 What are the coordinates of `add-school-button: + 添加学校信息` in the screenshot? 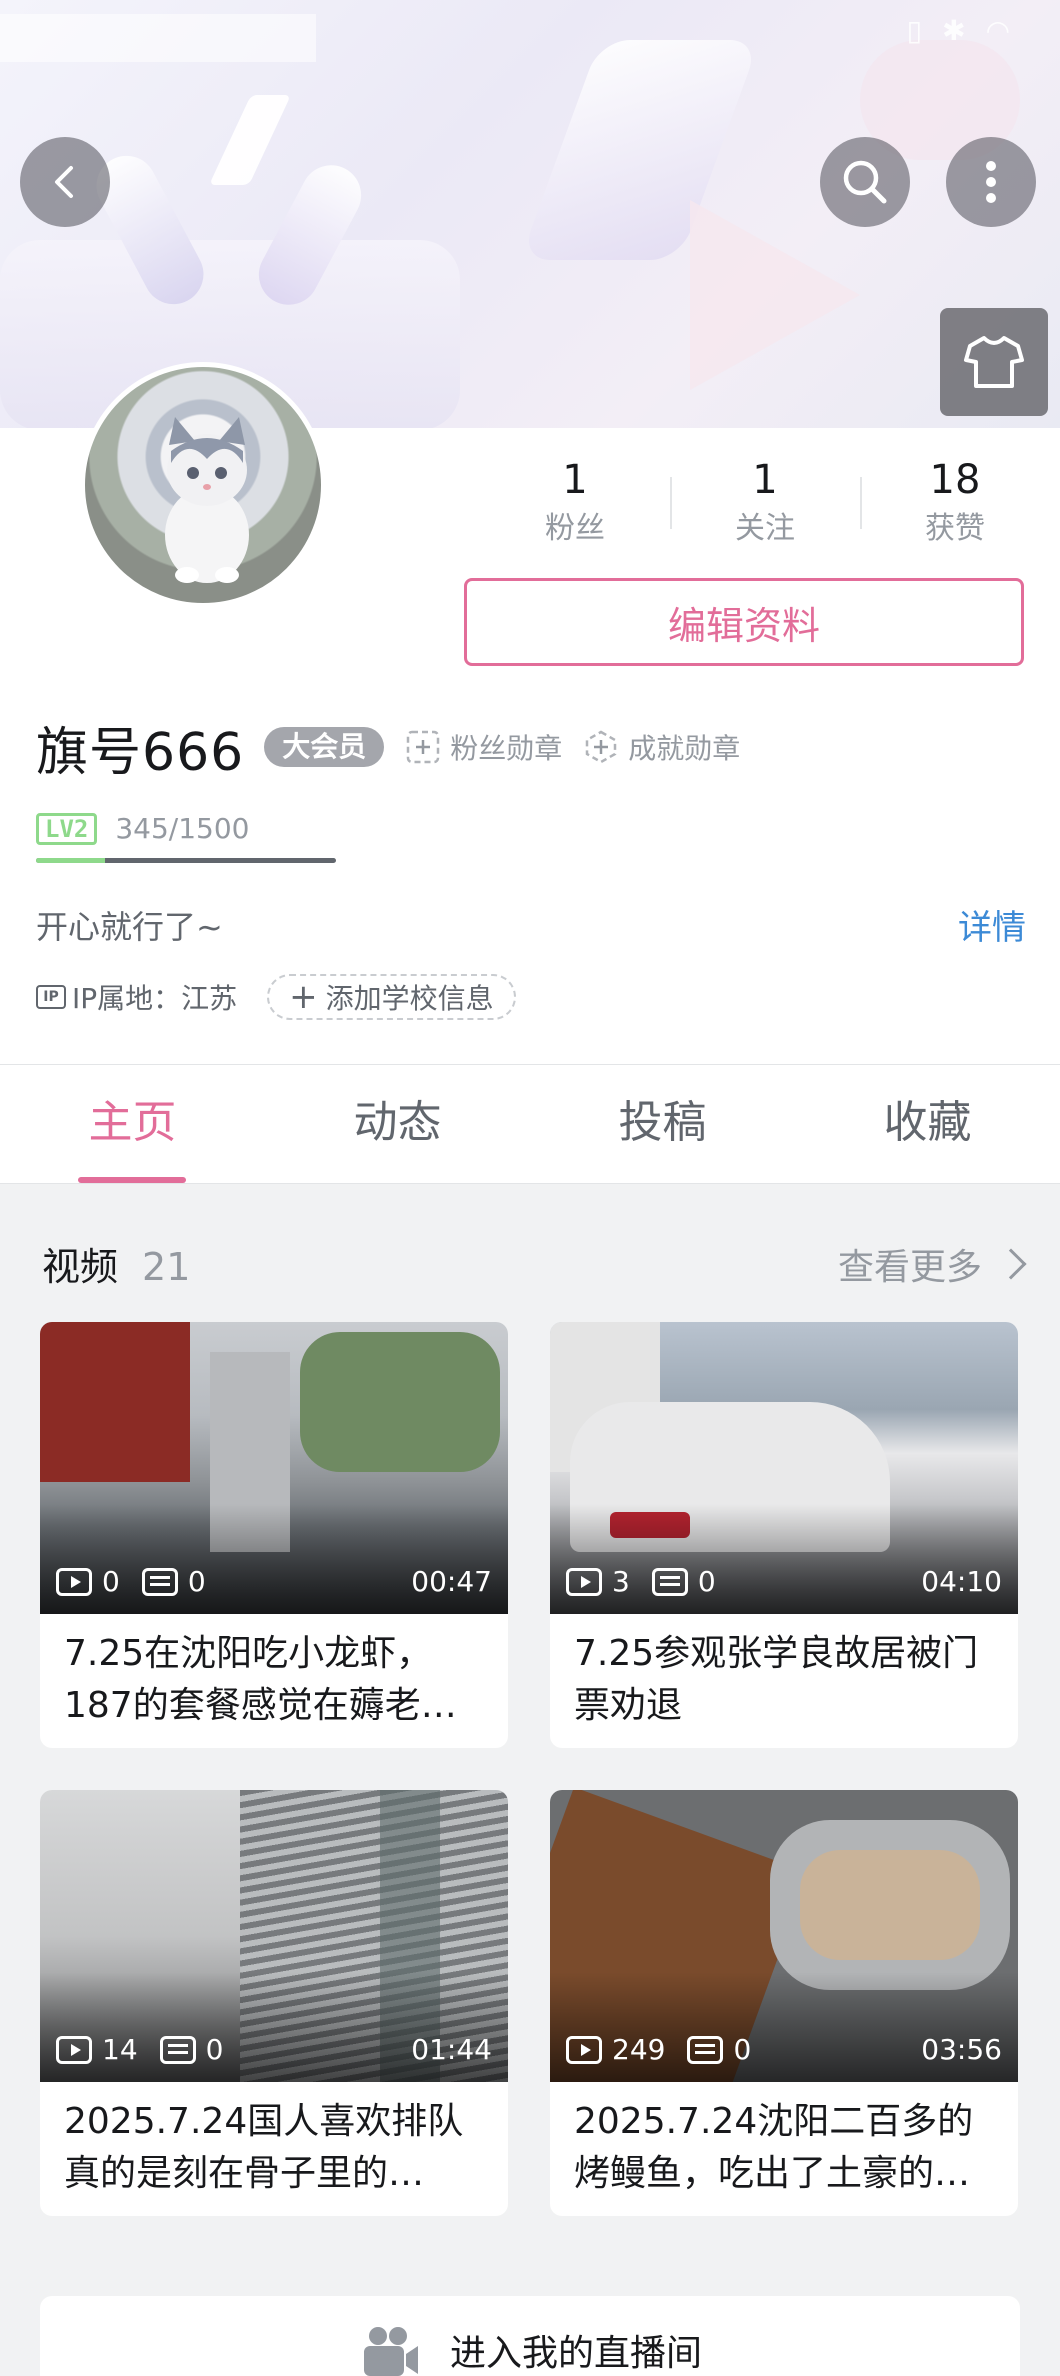 It's located at (391, 997).